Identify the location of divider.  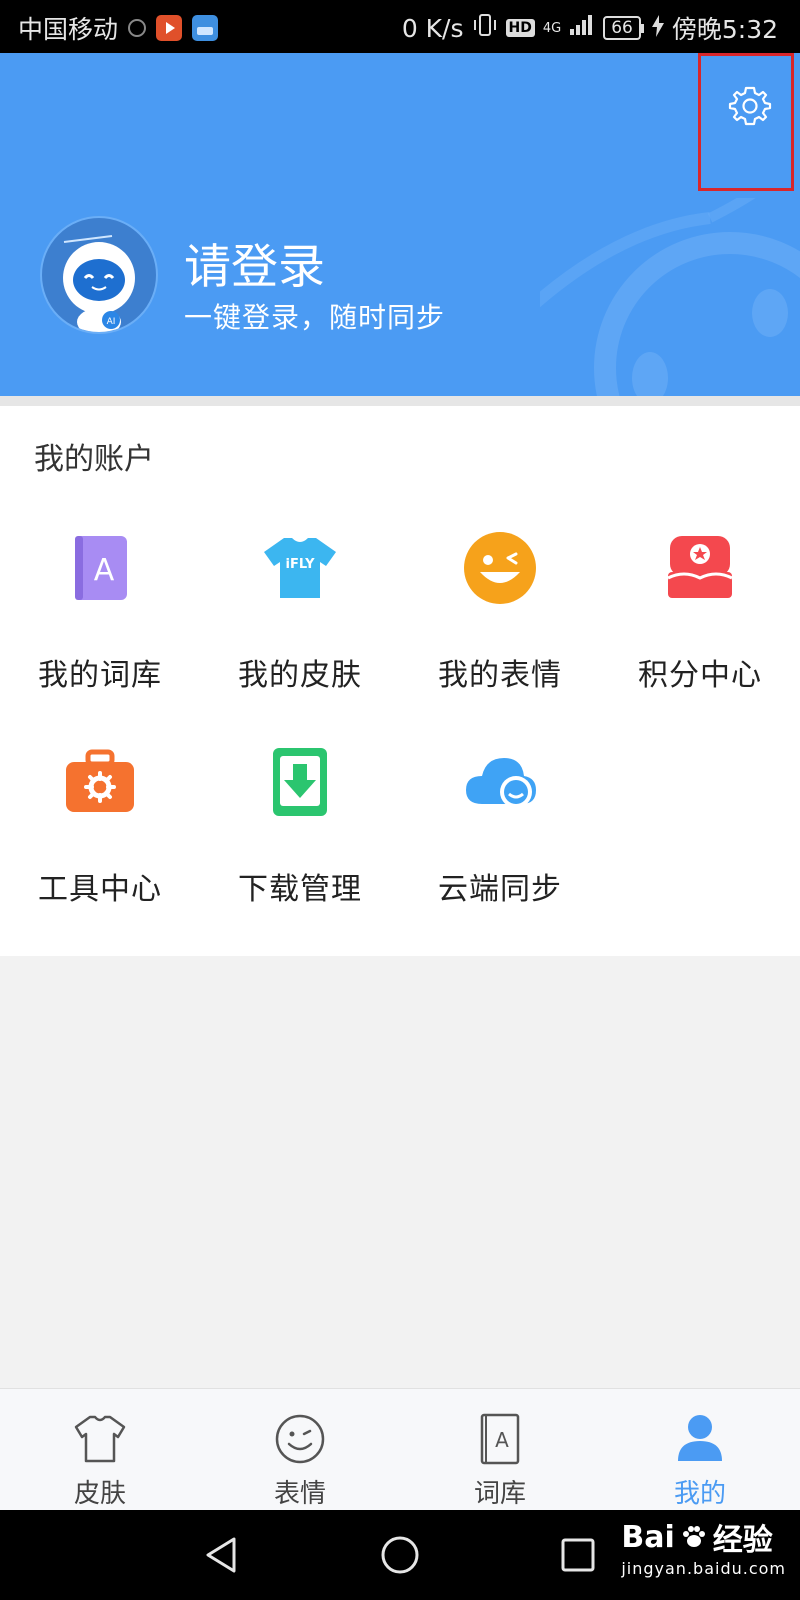
(400, 401).